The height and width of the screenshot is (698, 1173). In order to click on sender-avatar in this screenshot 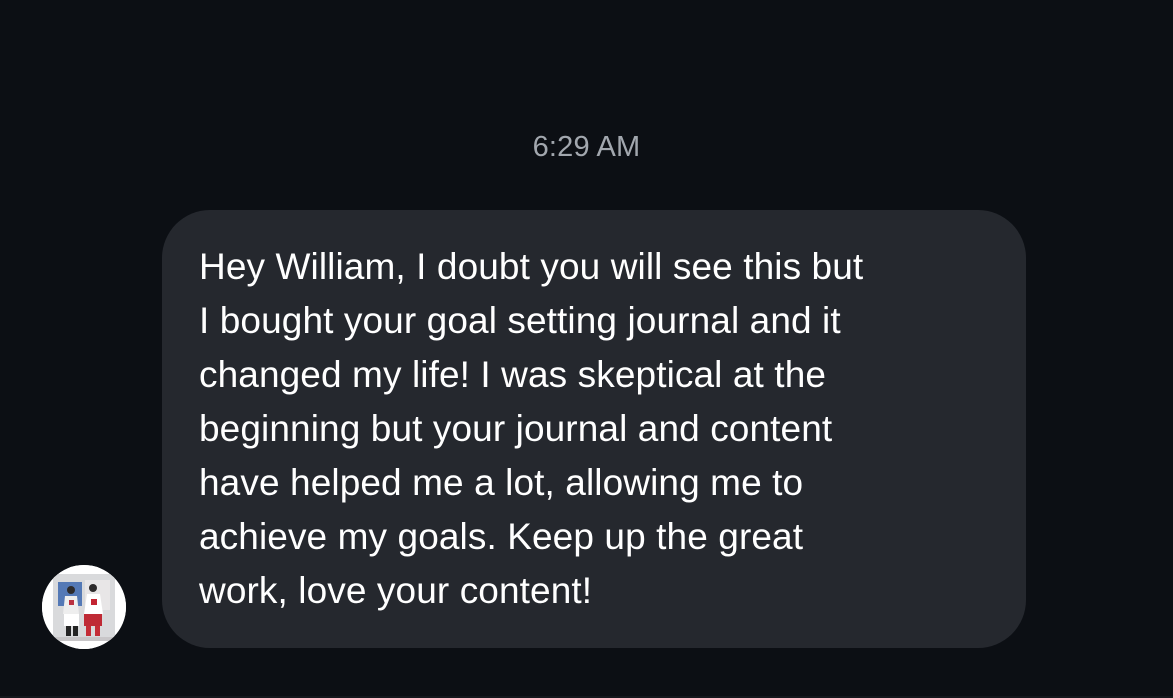, I will do `click(84, 607)`.